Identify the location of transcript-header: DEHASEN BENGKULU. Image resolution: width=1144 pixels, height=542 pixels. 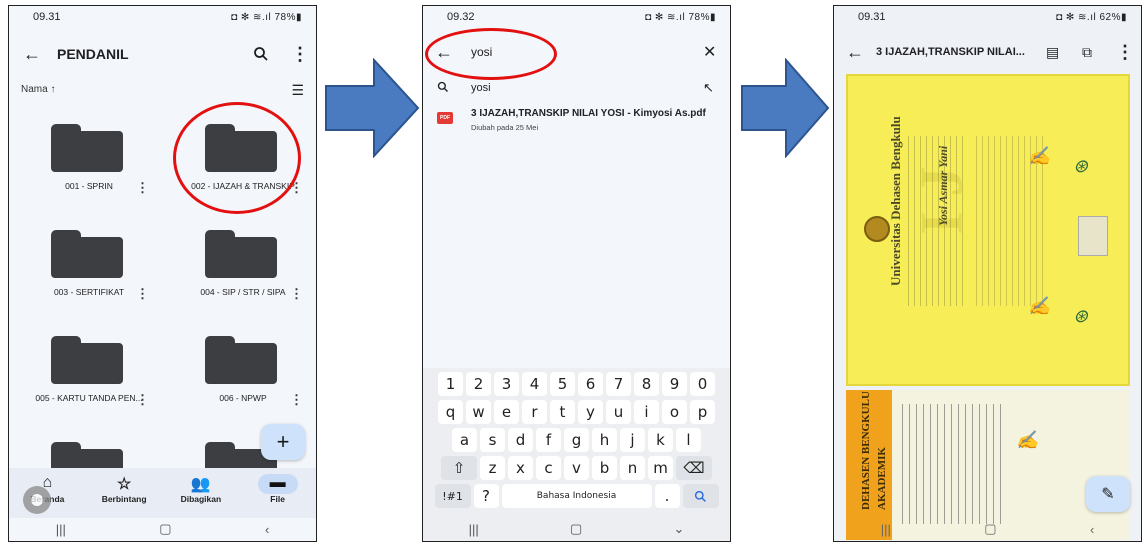
(866, 450).